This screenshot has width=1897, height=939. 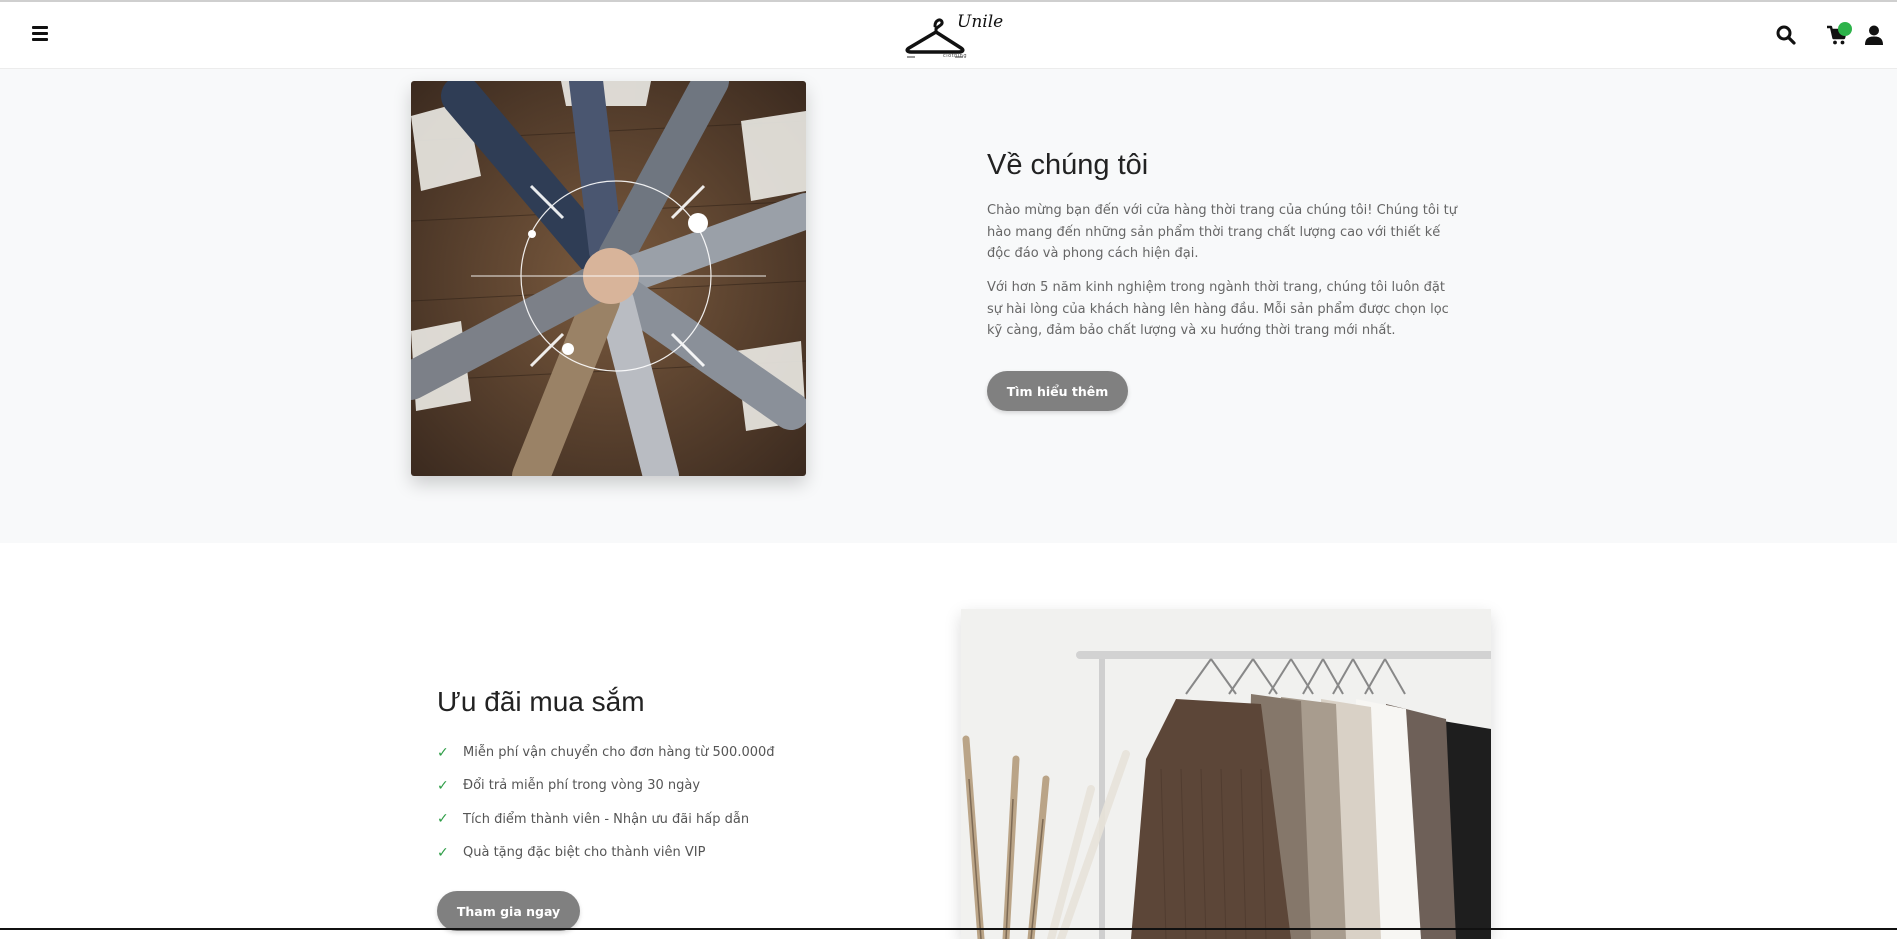 What do you see at coordinates (954, 36) in the screenshot?
I see `logo: Unile clothing` at bounding box center [954, 36].